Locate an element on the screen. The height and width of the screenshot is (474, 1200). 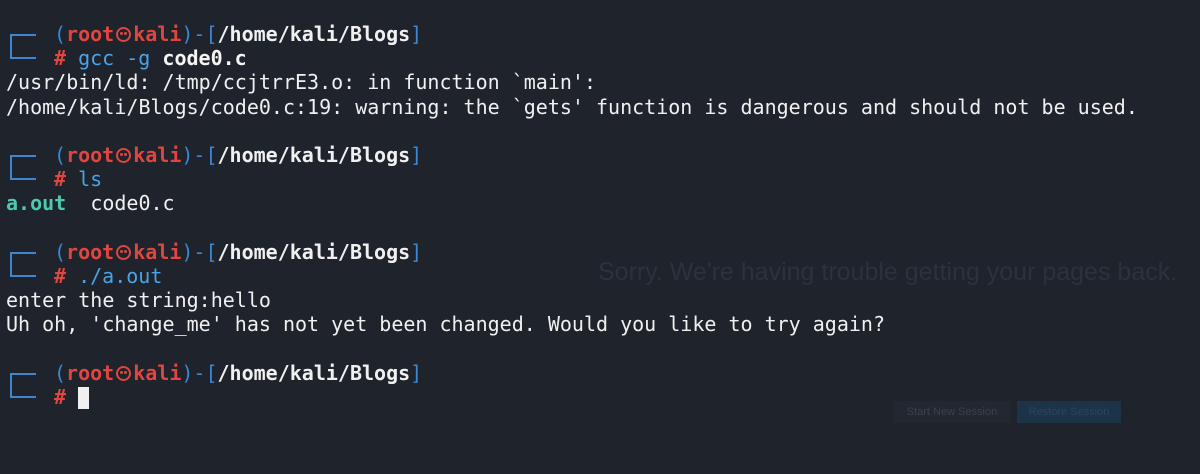
ls-output: a.out code0.c is located at coordinates (572, 203).